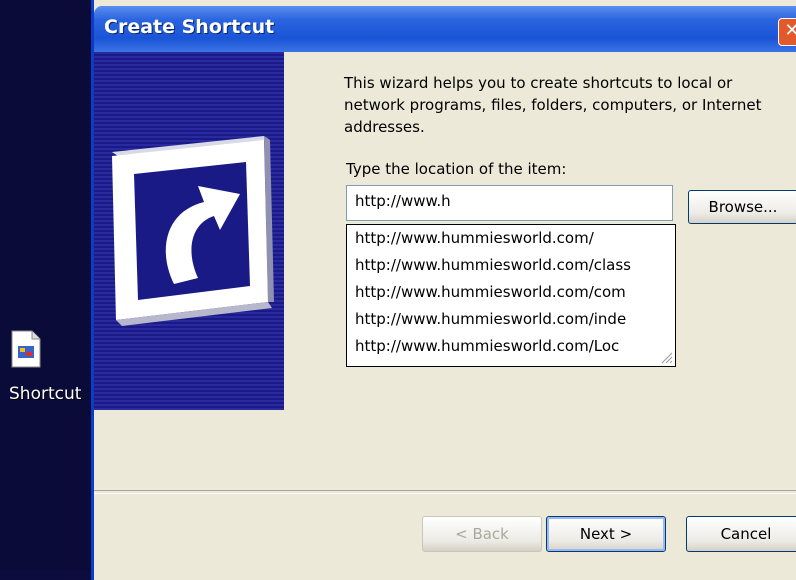 The image size is (796, 580). What do you see at coordinates (509, 203) in the screenshot?
I see `location-input: http://www.h` at bounding box center [509, 203].